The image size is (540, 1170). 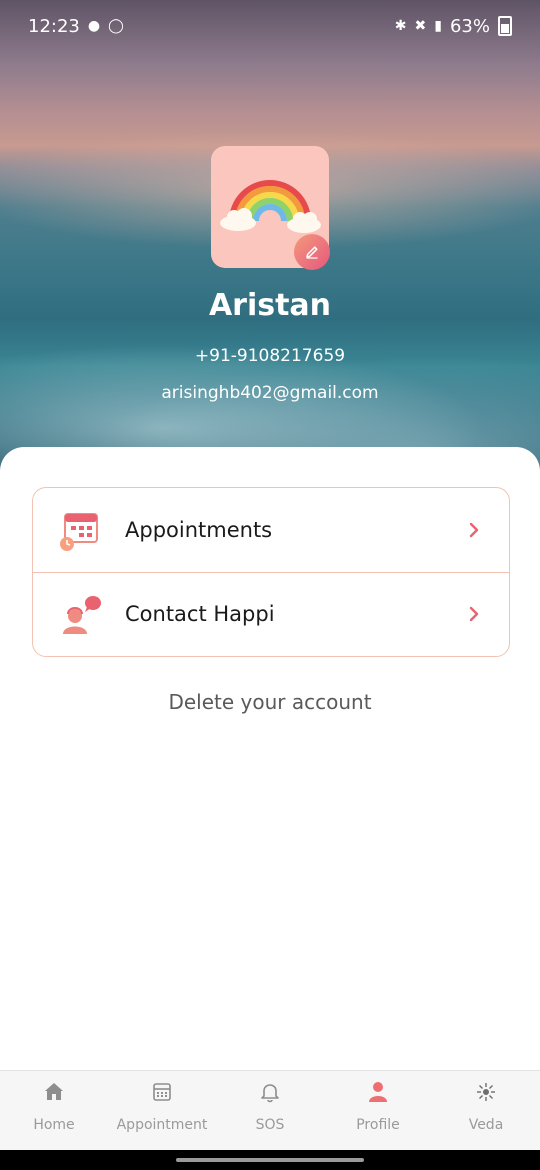 What do you see at coordinates (378, 1111) in the screenshot?
I see `tab-profile: Profile` at bounding box center [378, 1111].